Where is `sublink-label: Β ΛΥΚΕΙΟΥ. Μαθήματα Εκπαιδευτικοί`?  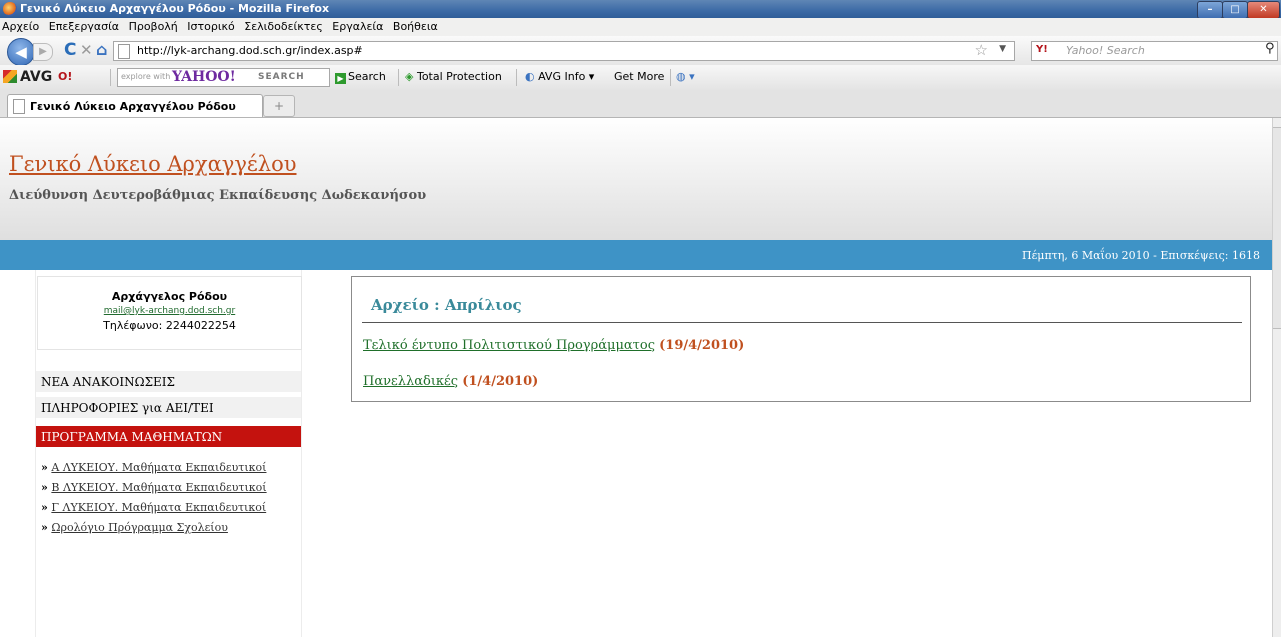 sublink-label: Β ΛΥΚΕΙΟΥ. Μαθήματα Εκπαιδευτικοί is located at coordinates (158, 487).